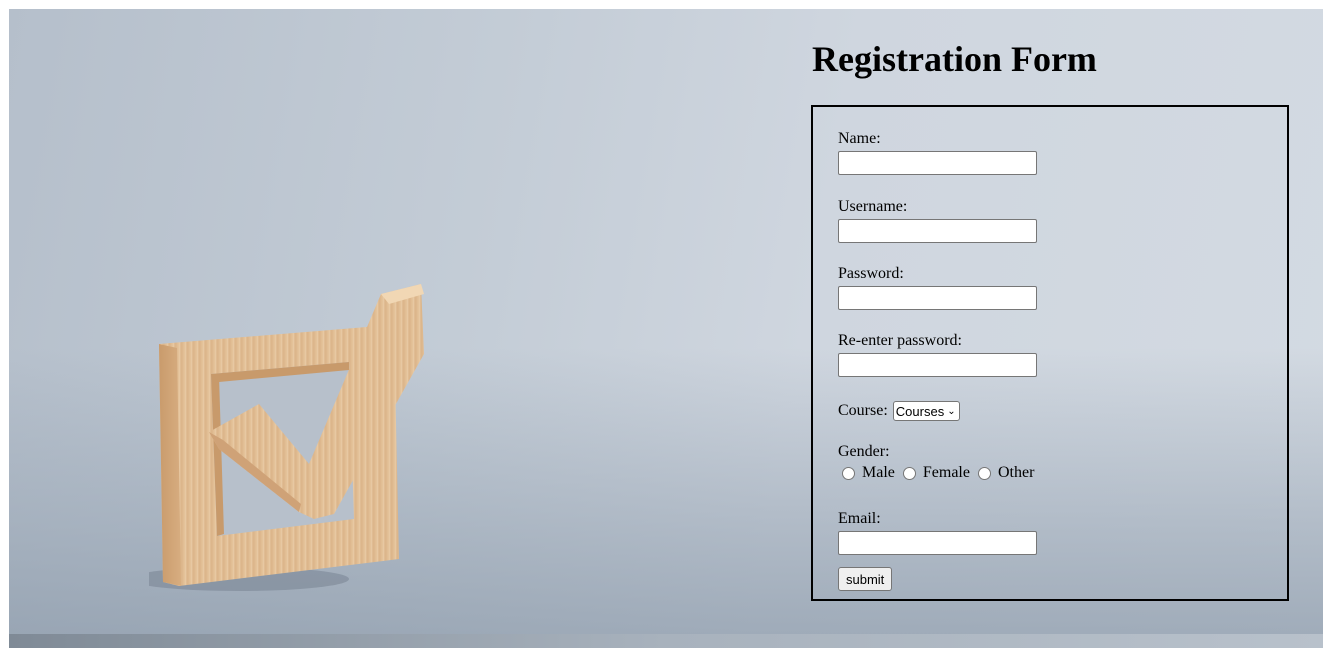  What do you see at coordinates (937, 365) in the screenshot?
I see `reenter-password-input` at bounding box center [937, 365].